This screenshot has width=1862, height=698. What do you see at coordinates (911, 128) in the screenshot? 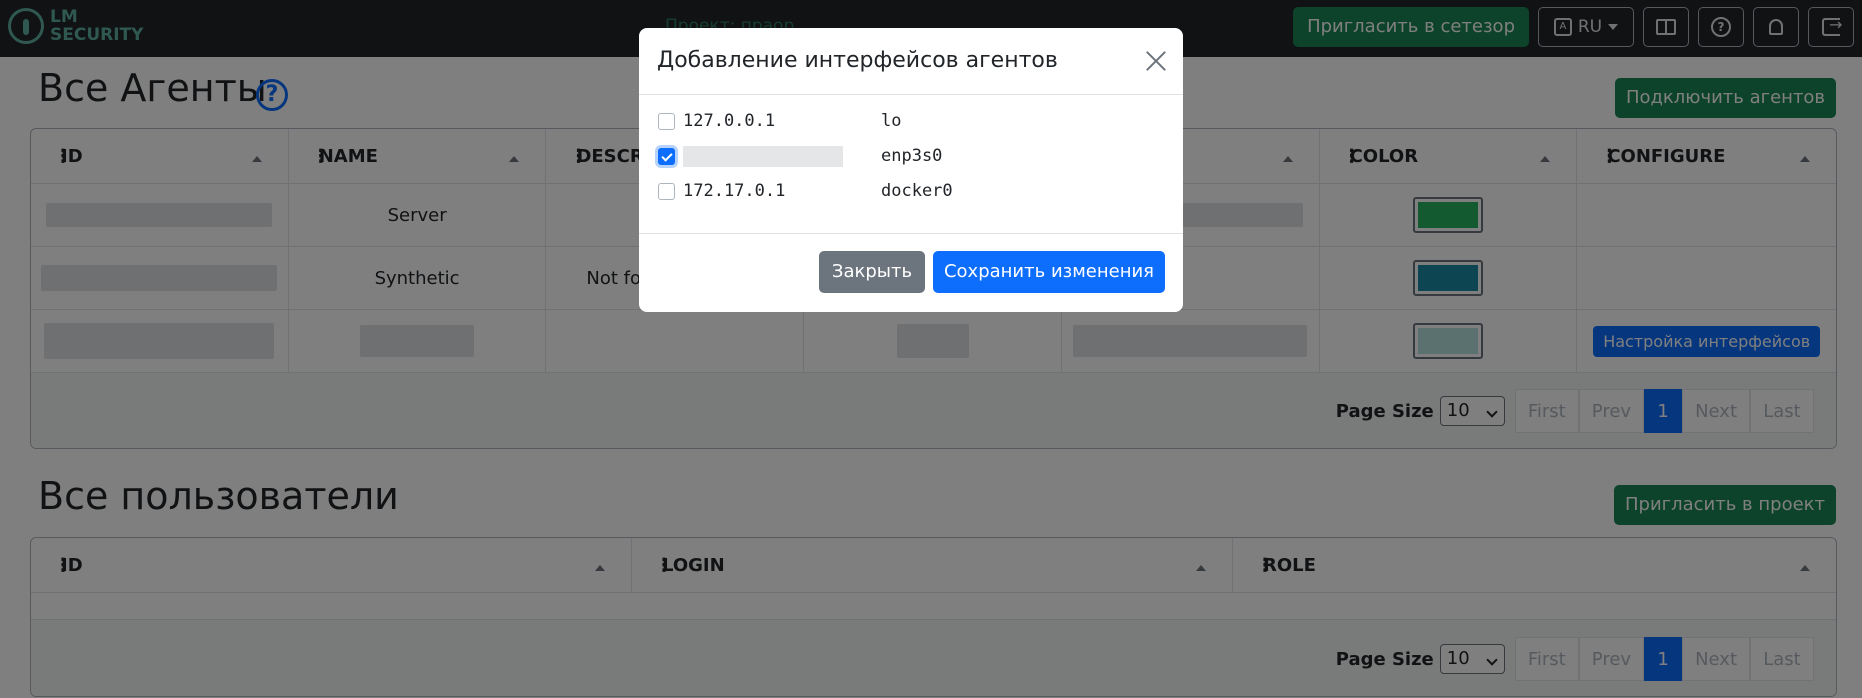
I see `interface-row: 127.0.0.1 lo` at bounding box center [911, 128].